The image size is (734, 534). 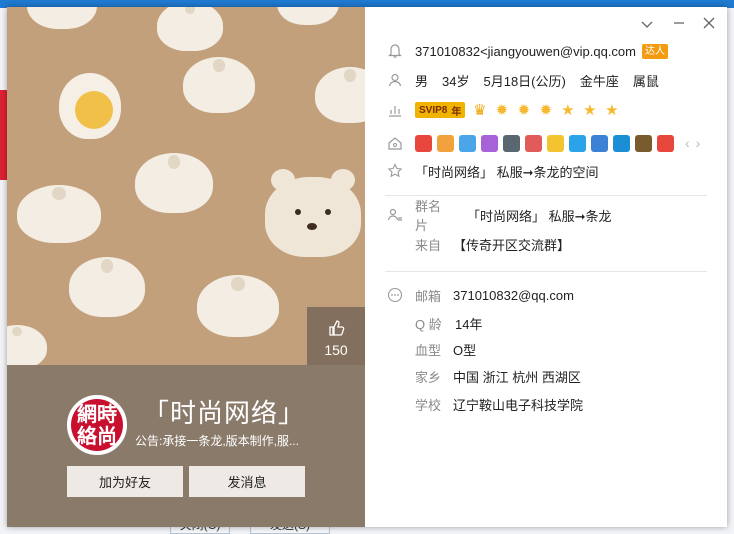 I want to click on svip-badge: SVIP8 年, so click(x=440, y=110).